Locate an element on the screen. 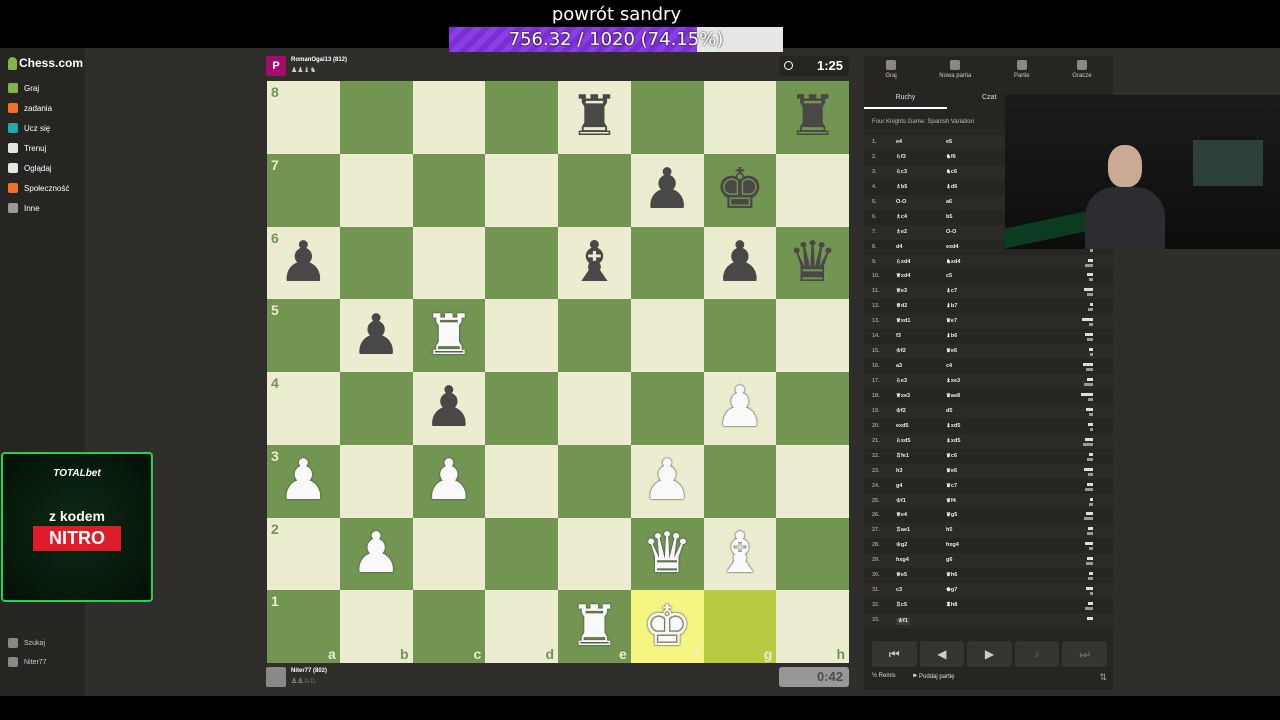 The image size is (1280, 720). square-a2: 2 is located at coordinates (303, 554).